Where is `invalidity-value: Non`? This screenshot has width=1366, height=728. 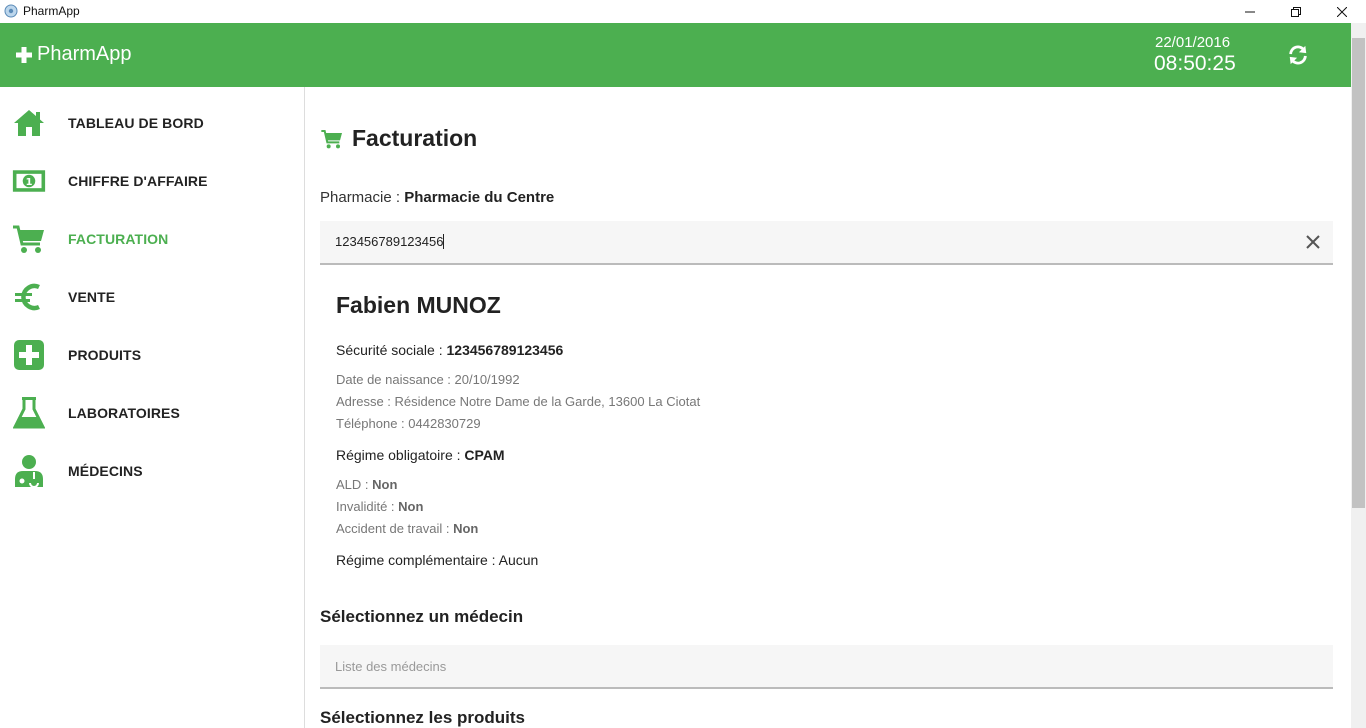 invalidity-value: Non is located at coordinates (411, 506).